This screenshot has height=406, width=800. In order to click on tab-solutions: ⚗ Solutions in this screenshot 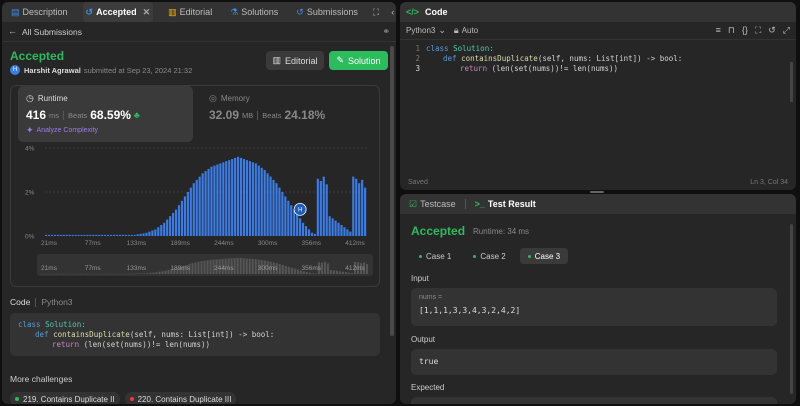, I will do `click(254, 12)`.